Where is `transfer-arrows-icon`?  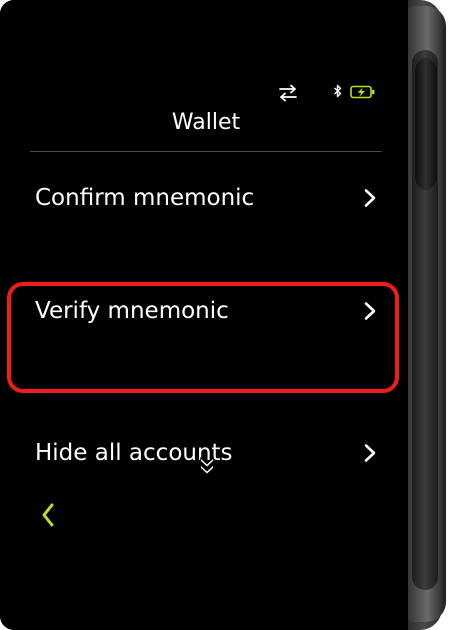 transfer-arrows-icon is located at coordinates (288, 93).